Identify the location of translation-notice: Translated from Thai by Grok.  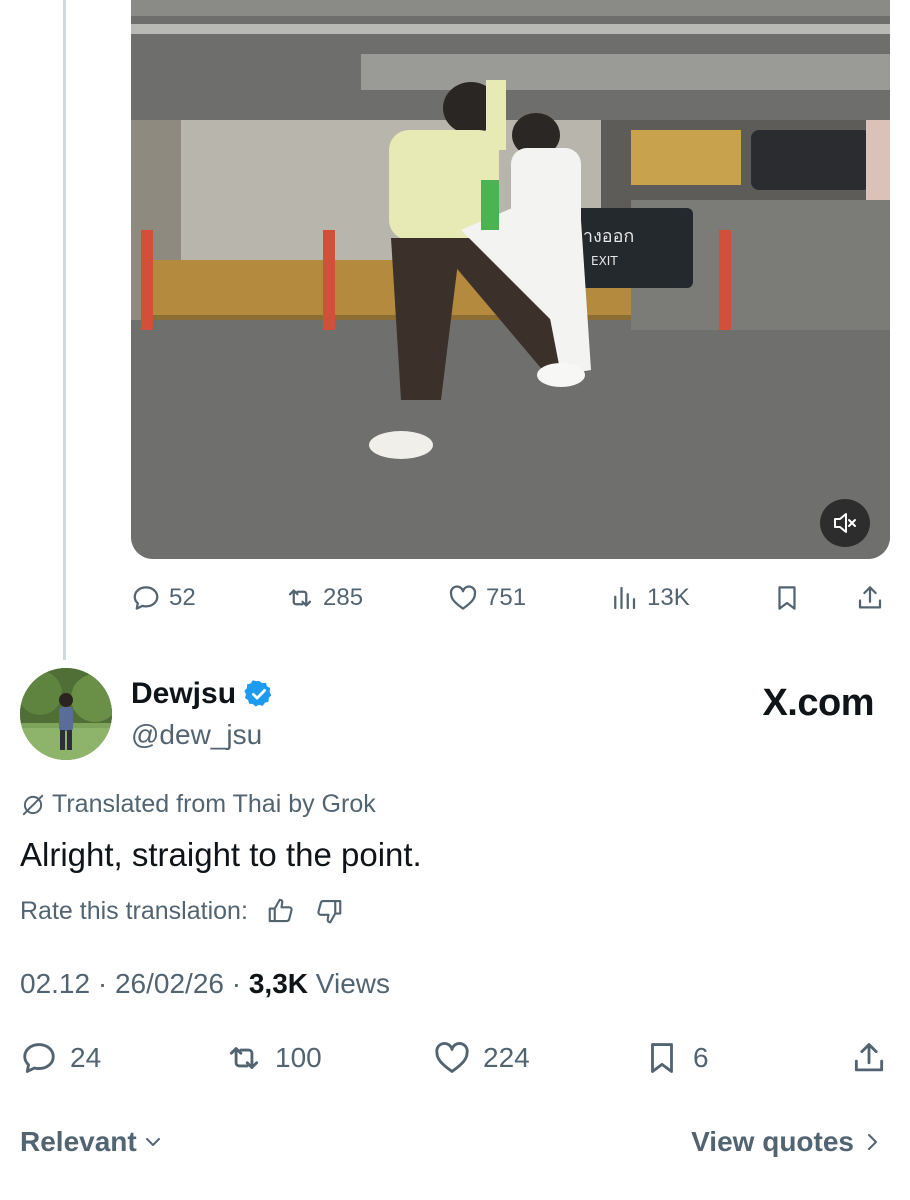
(198, 804).